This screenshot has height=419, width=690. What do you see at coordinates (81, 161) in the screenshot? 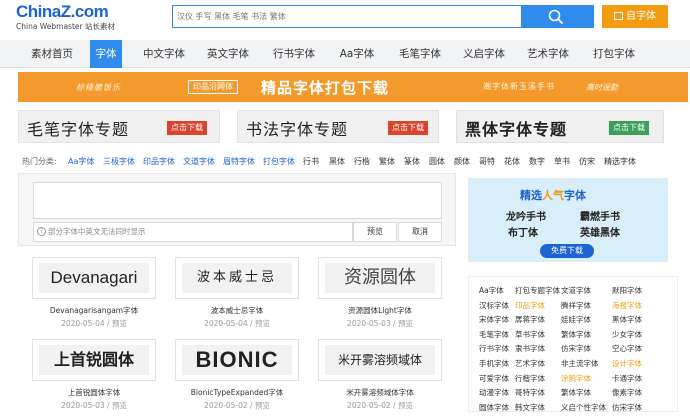
I see `hot-tag: Aa字体` at bounding box center [81, 161].